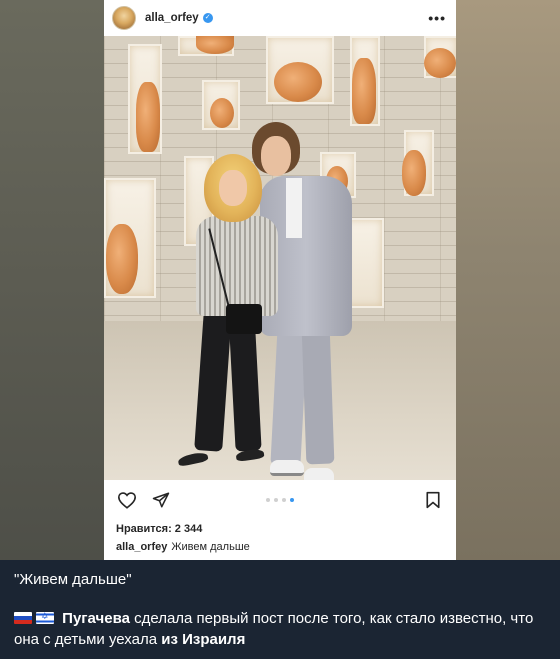 This screenshot has height=659, width=560. Describe the element at coordinates (73, 579) in the screenshot. I see `message-quote: "Живем дальше"` at that location.